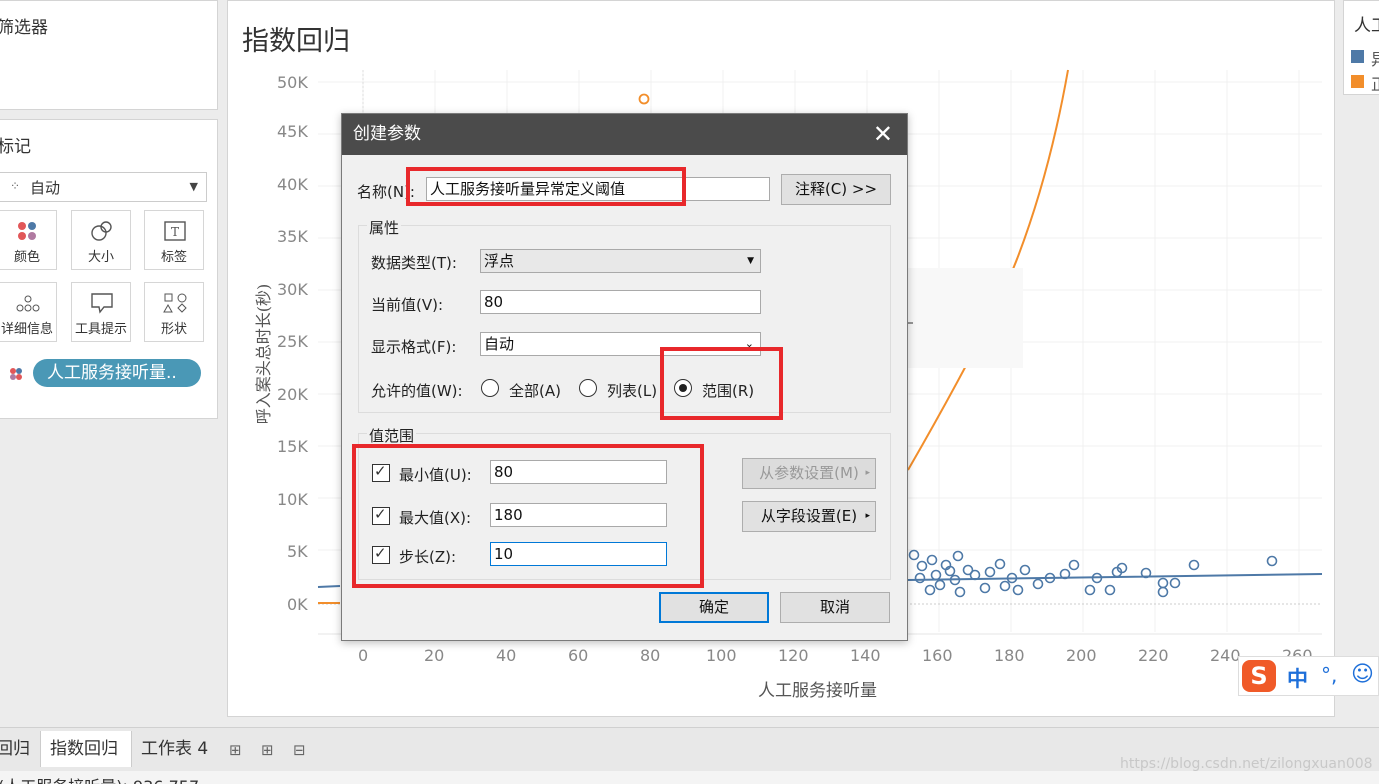  I want to click on from-parameter-button: 从参数设置(M) ▸, so click(809, 473).